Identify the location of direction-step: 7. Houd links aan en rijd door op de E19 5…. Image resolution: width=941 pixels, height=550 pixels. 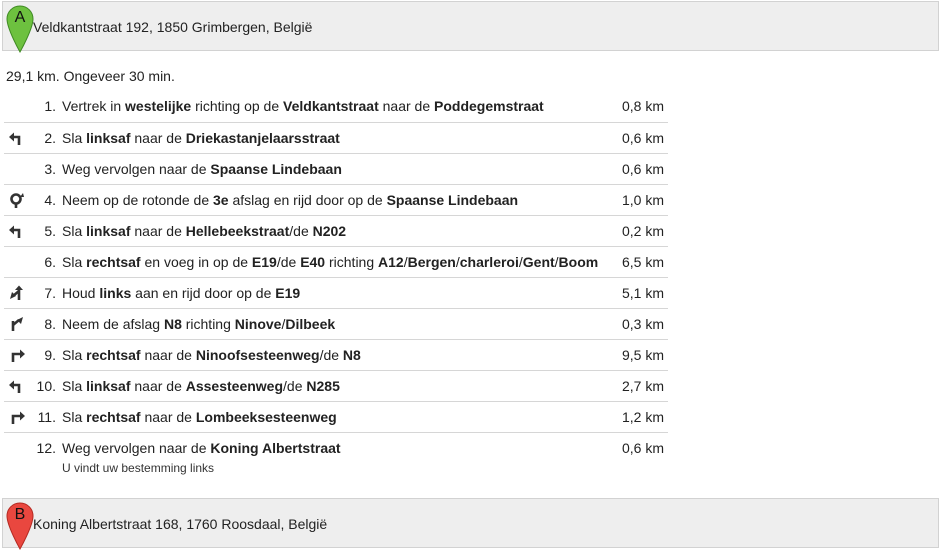
(336, 292).